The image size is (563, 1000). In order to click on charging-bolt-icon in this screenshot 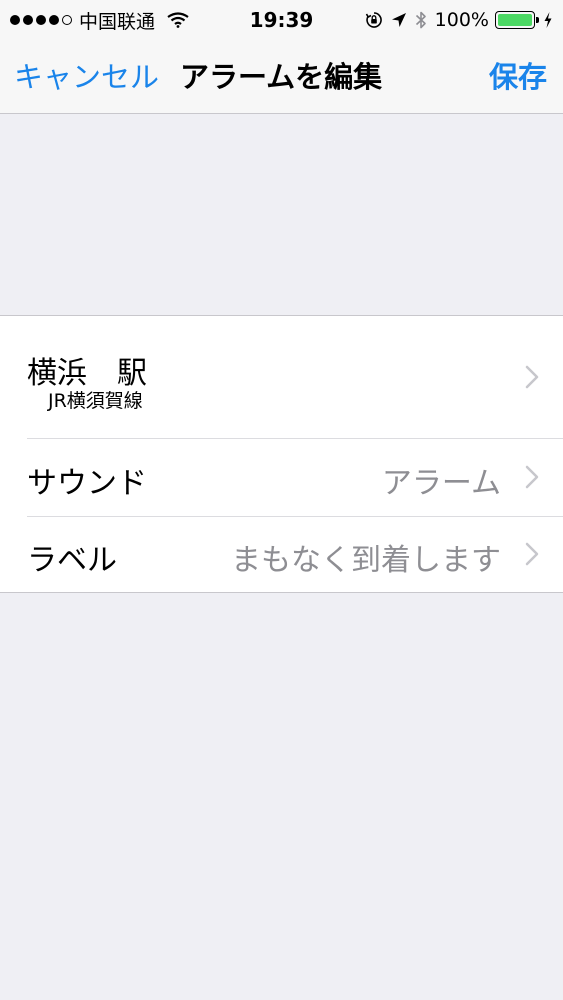, I will do `click(548, 20)`.